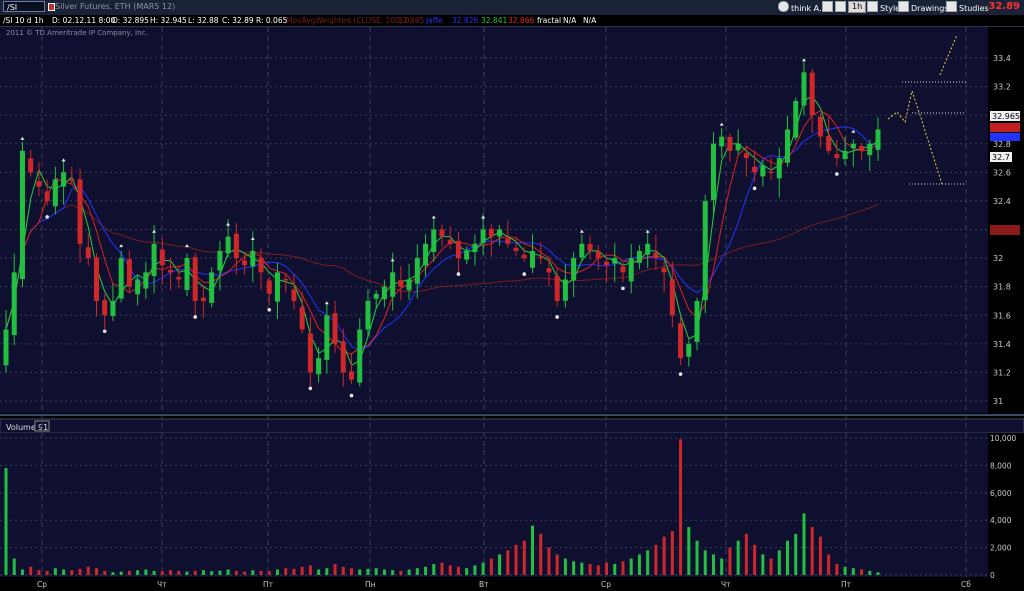 This screenshot has height=591, width=1024. Describe the element at coordinates (903, 6) in the screenshot. I see `drawings-icon` at that location.